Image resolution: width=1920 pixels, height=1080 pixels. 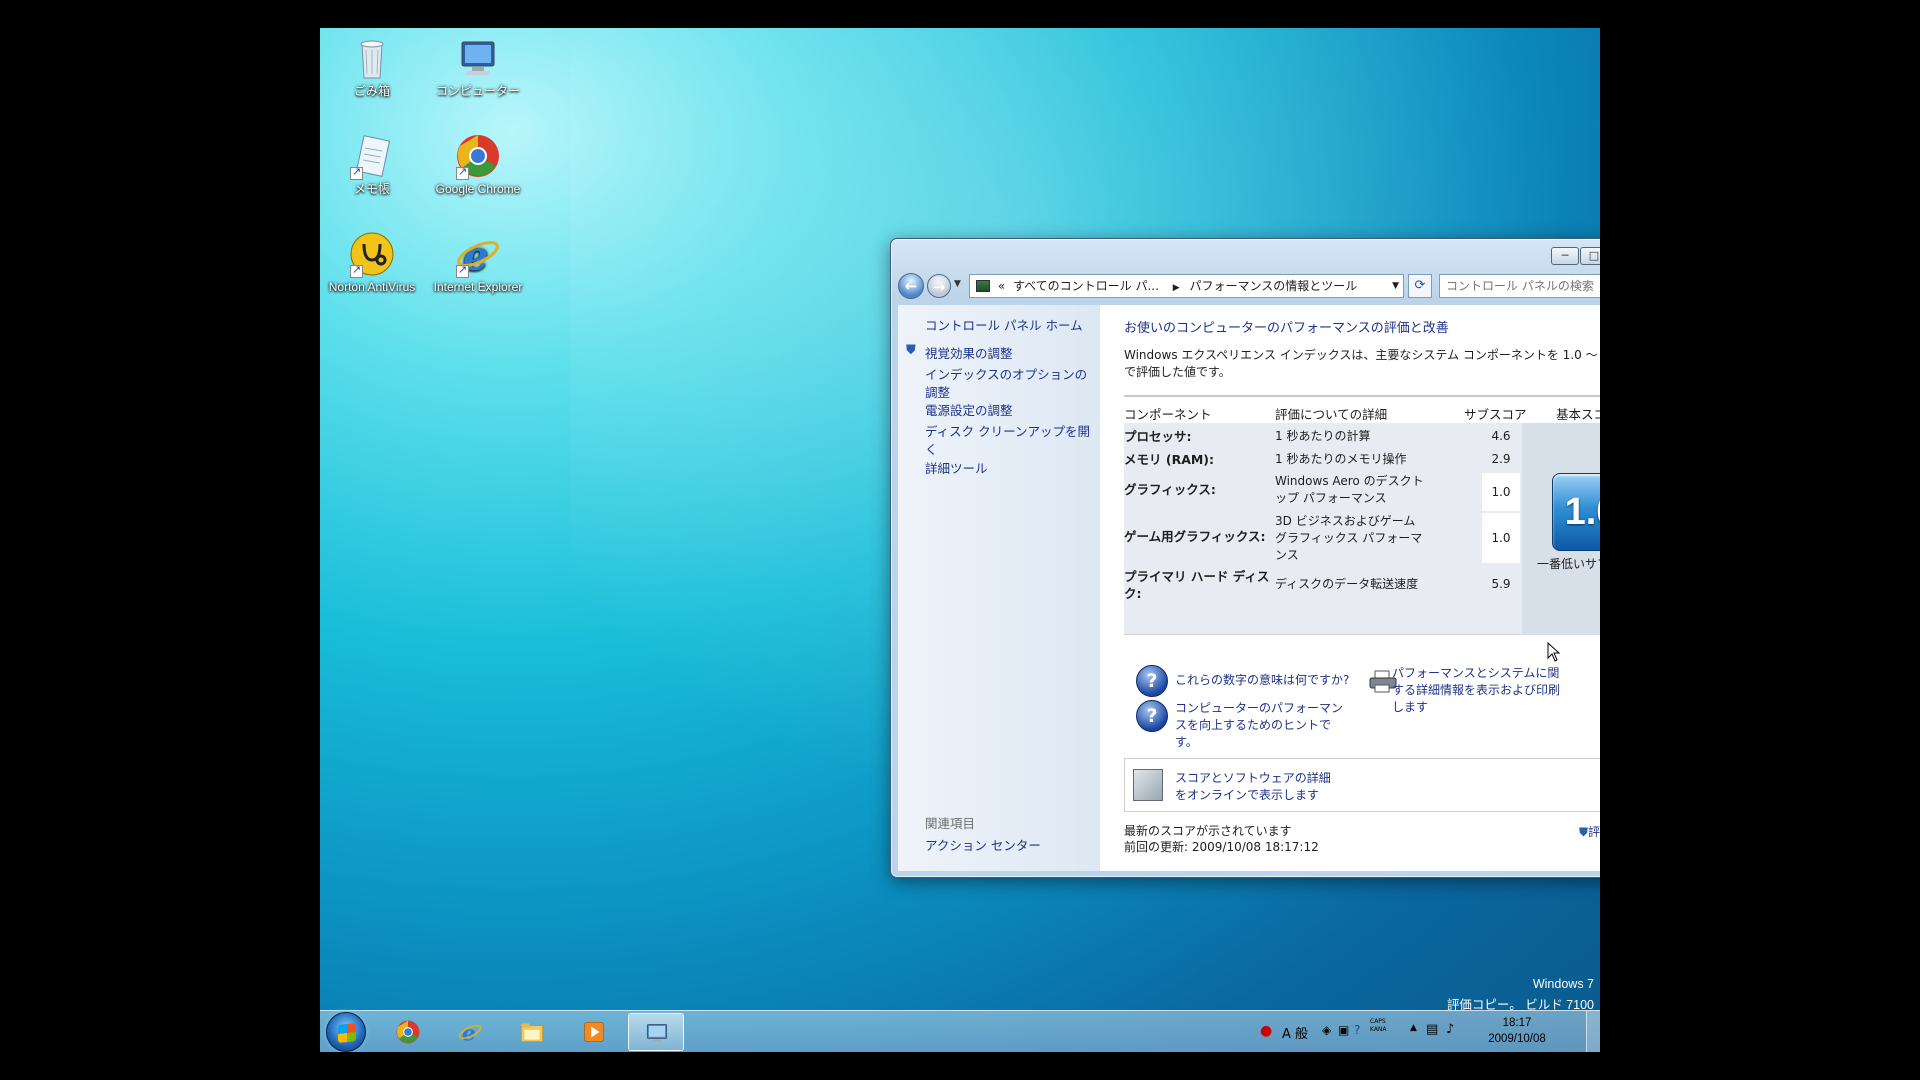 I want to click on breadcrumb-performance: パフォーマンスの情報とツール, so click(x=1274, y=286).